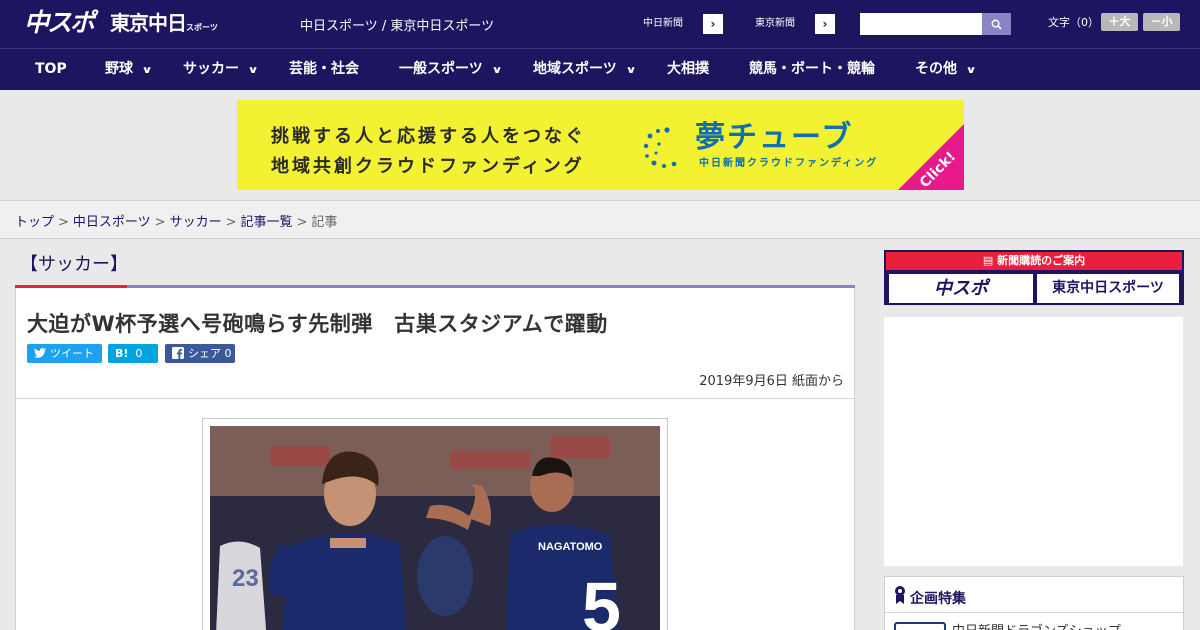  Describe the element at coordinates (441, 69) in the screenshot. I see `nav-item-label: 一般スポーツ` at that location.